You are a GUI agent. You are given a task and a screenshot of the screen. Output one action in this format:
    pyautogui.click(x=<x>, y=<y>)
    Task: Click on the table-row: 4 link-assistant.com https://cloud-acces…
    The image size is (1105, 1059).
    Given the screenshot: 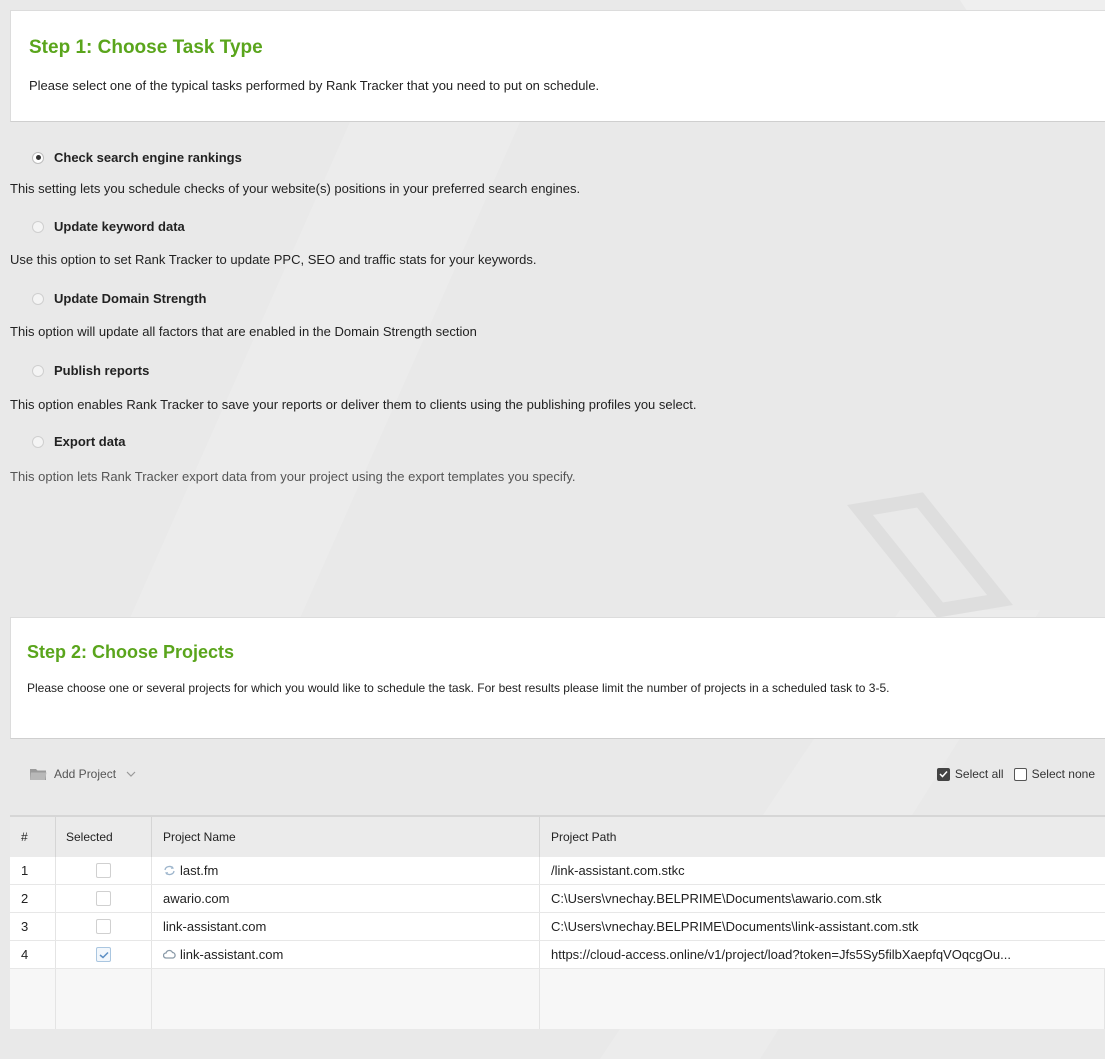 What is the action you would take?
    pyautogui.click(x=557, y=955)
    